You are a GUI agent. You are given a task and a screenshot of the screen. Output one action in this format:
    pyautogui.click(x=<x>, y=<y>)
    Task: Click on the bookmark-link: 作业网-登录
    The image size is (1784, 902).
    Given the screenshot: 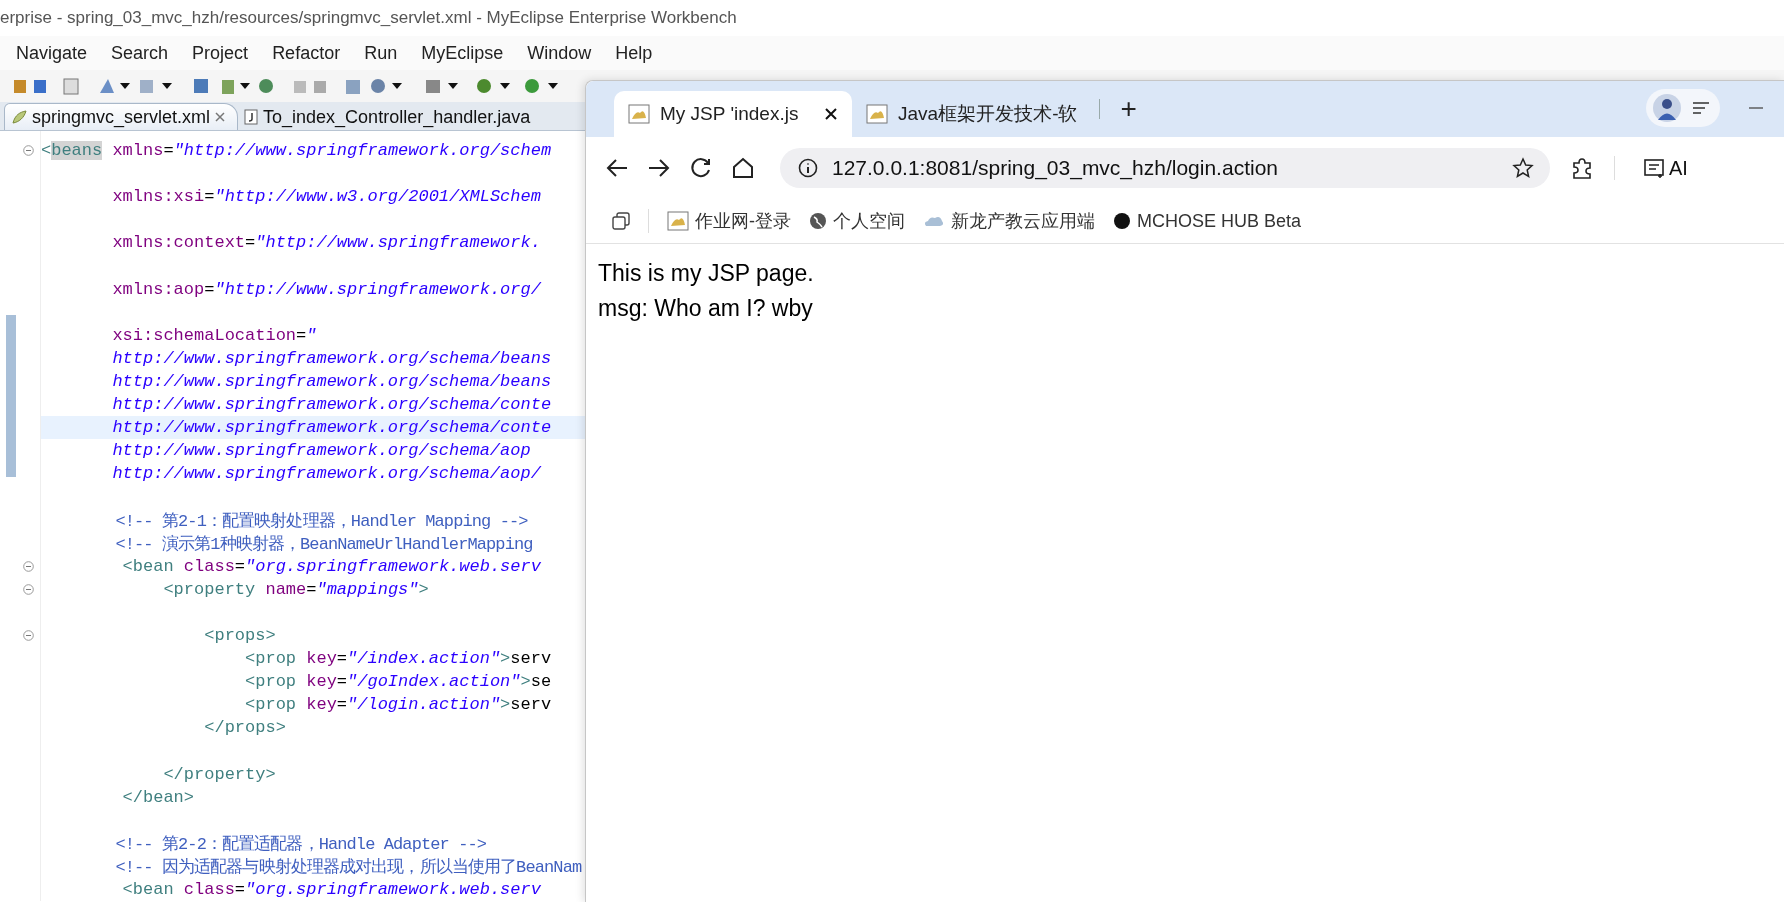 What is the action you would take?
    pyautogui.click(x=729, y=221)
    